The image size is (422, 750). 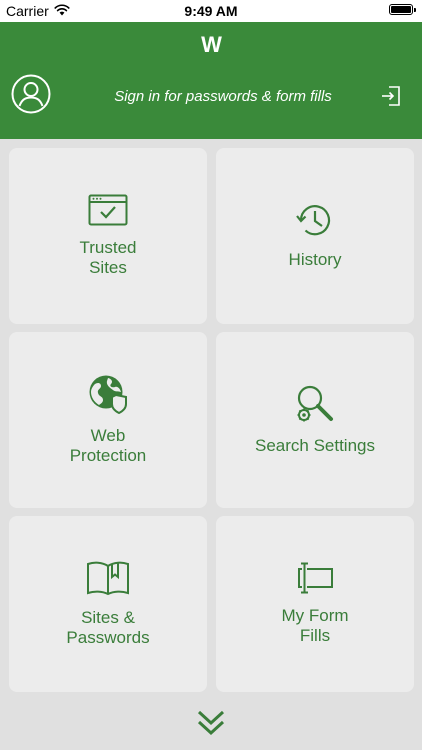 What do you see at coordinates (315, 220) in the screenshot?
I see `history-clock-icon` at bounding box center [315, 220].